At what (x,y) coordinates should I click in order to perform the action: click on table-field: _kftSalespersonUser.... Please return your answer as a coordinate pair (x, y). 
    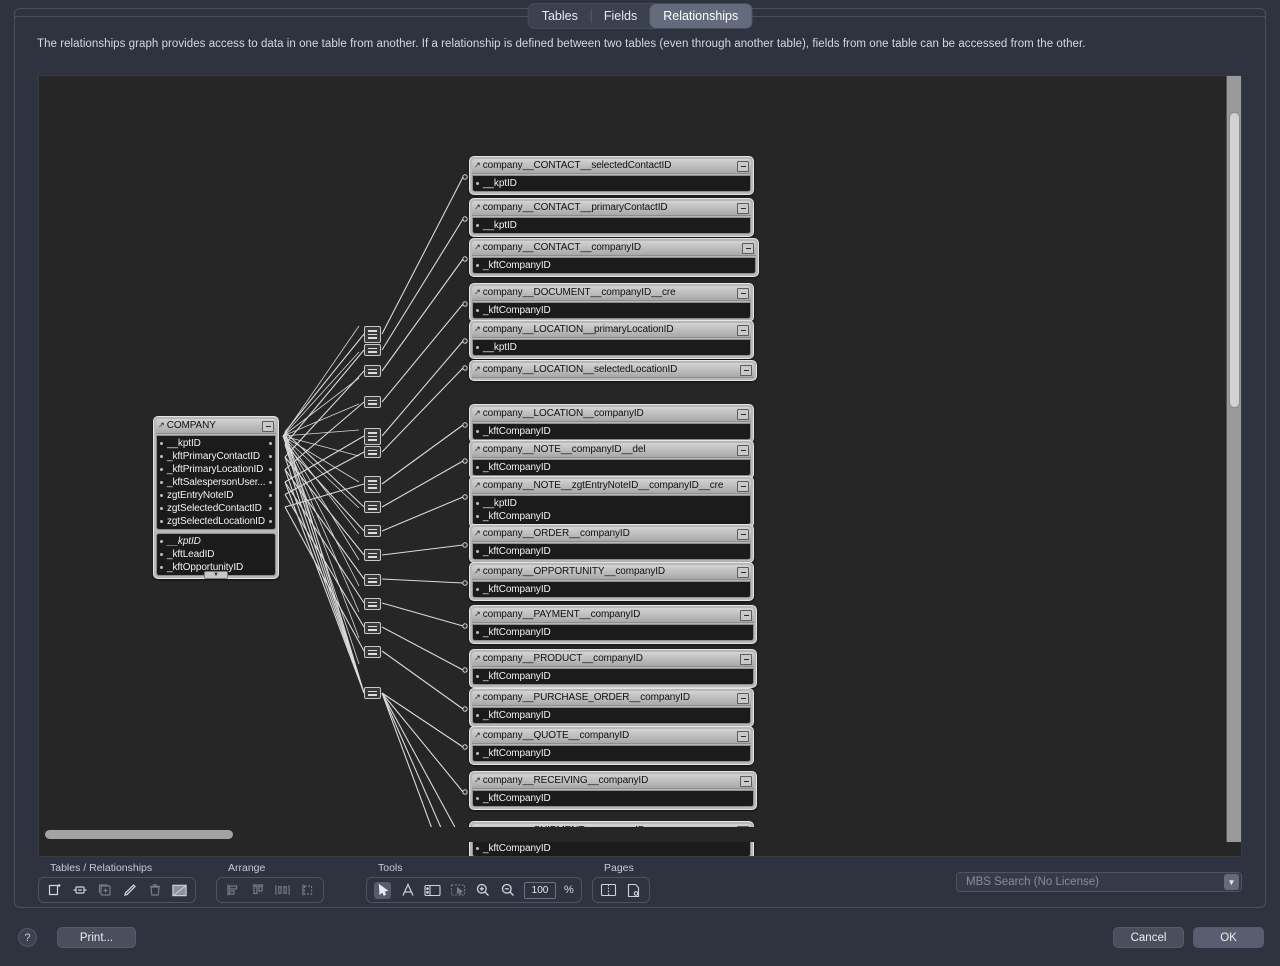
    Looking at the image, I should click on (216, 482).